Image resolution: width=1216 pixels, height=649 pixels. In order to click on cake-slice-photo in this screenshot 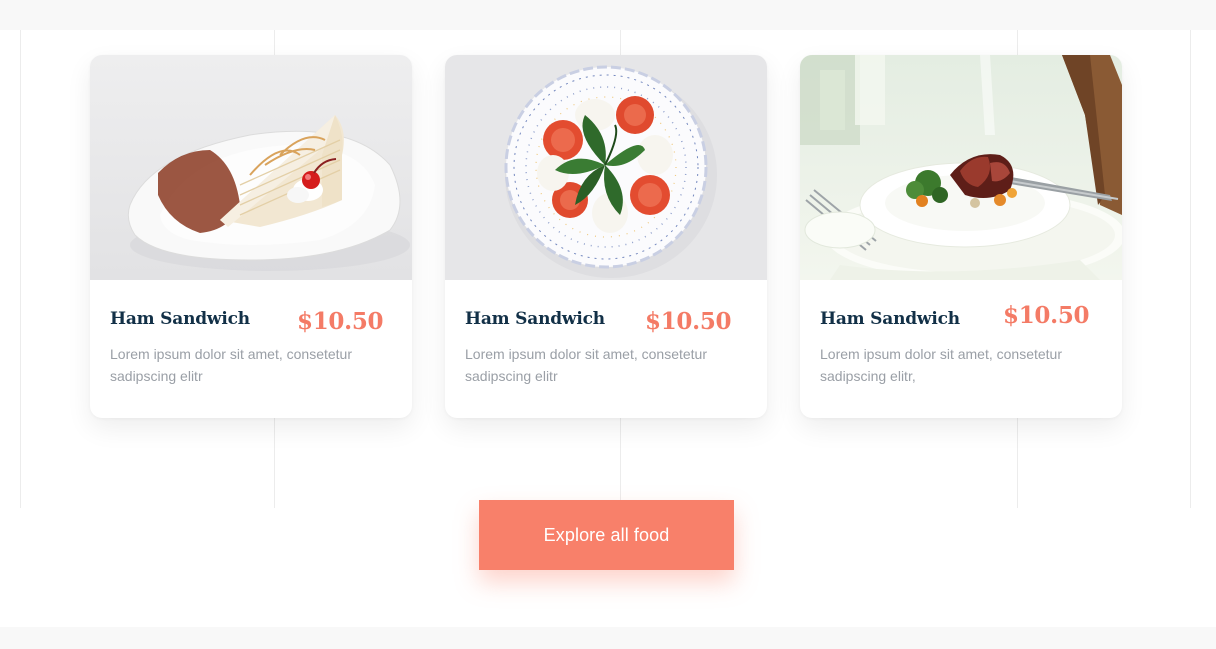, I will do `click(251, 167)`.